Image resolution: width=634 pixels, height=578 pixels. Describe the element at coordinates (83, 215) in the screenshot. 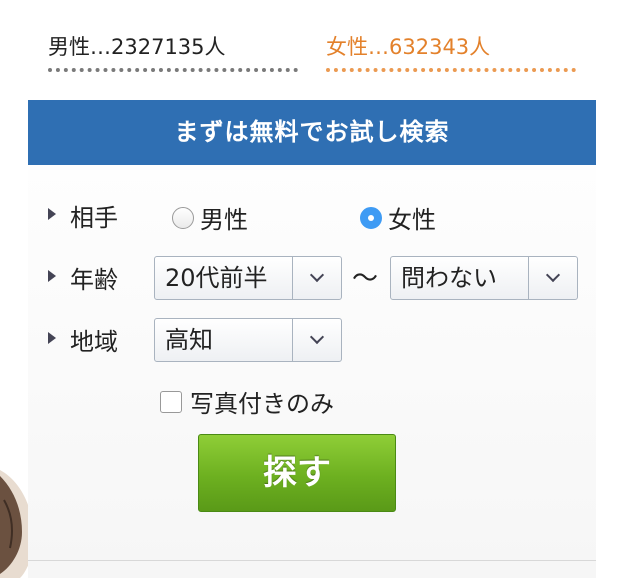

I see `partner-label: 相手` at that location.